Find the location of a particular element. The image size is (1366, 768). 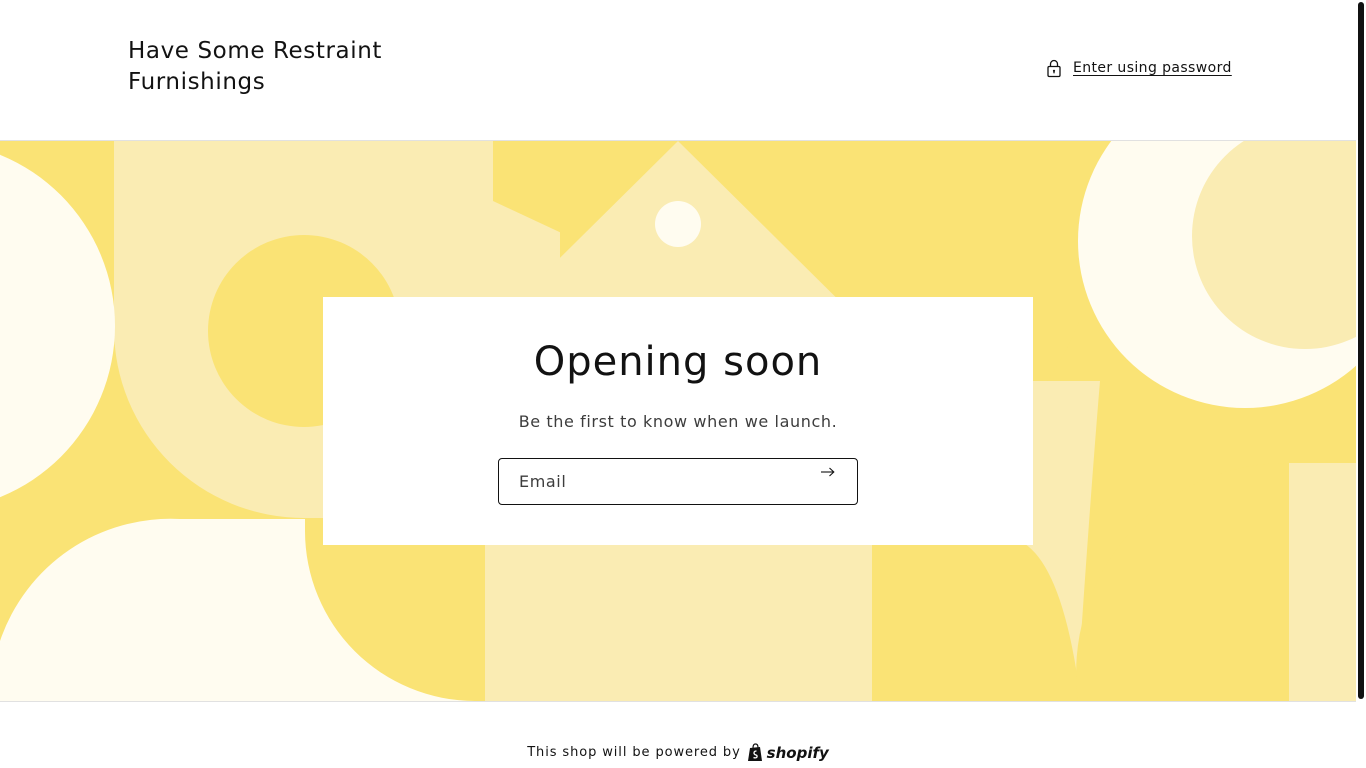

store-name: Have Some Restraint Furnishings is located at coordinates (278, 67).